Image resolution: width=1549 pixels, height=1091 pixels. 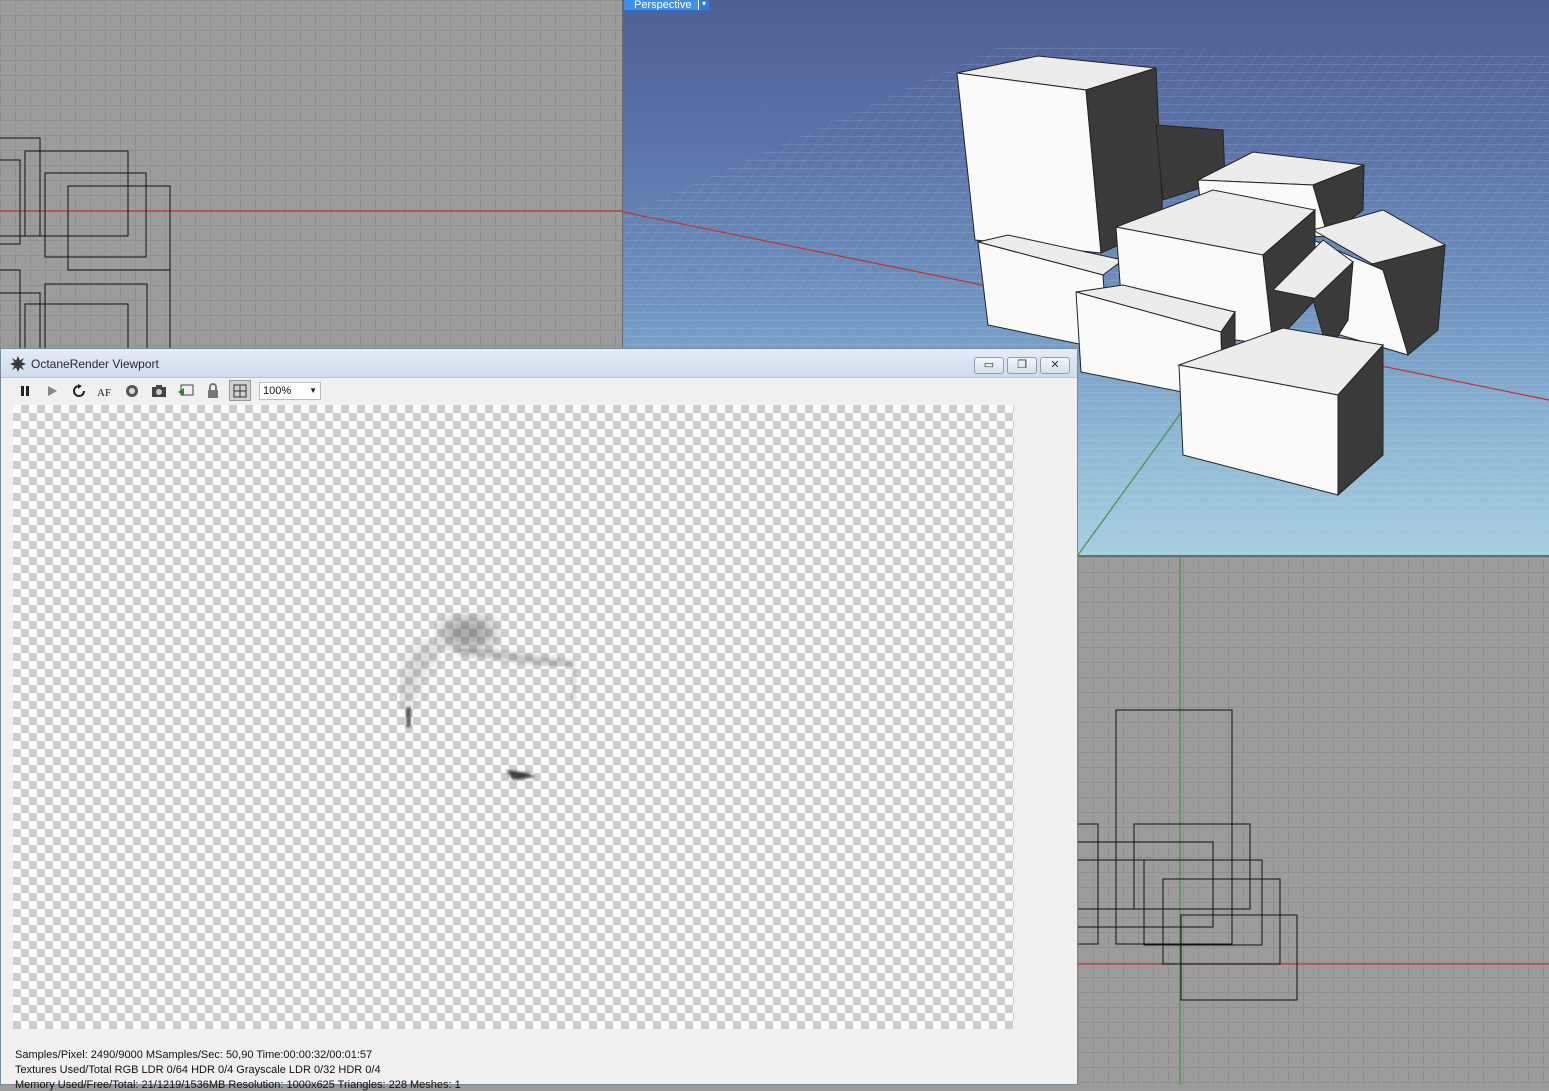 What do you see at coordinates (18, 364) in the screenshot?
I see `octane-logo-icon` at bounding box center [18, 364].